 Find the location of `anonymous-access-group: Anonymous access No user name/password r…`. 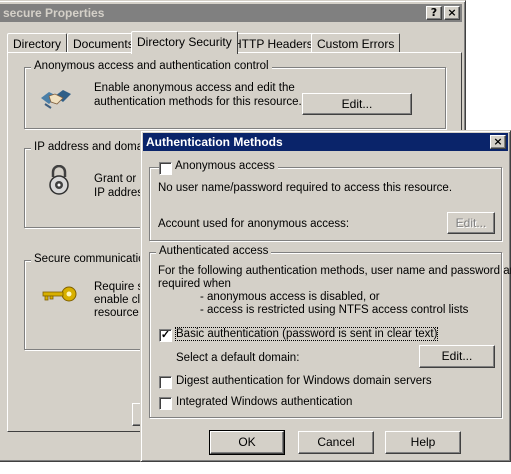

anonymous-access-group: Anonymous access No user name/password r… is located at coordinates (325, 200).